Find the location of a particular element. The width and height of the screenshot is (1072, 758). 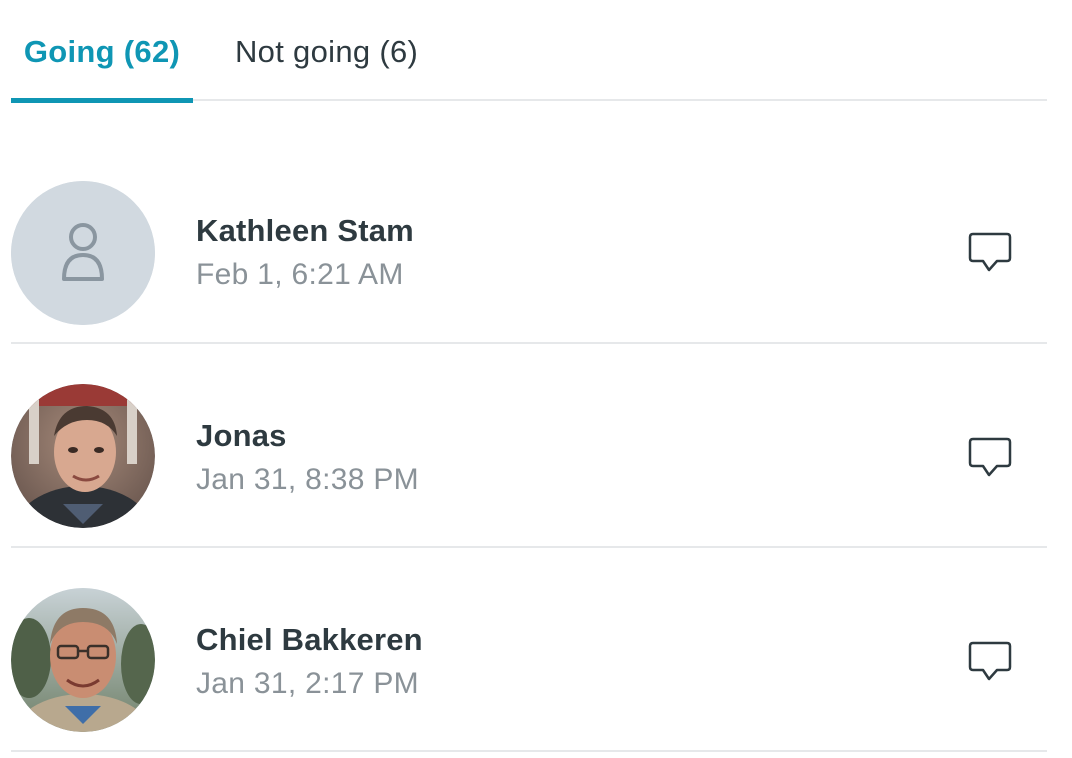

default-person-icon is located at coordinates (83, 253).